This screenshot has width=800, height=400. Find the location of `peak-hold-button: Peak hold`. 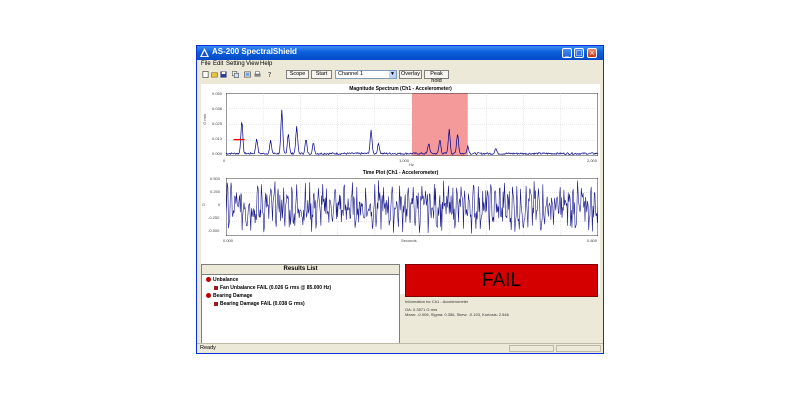

peak-hold-button: Peak hold is located at coordinates (436, 77).